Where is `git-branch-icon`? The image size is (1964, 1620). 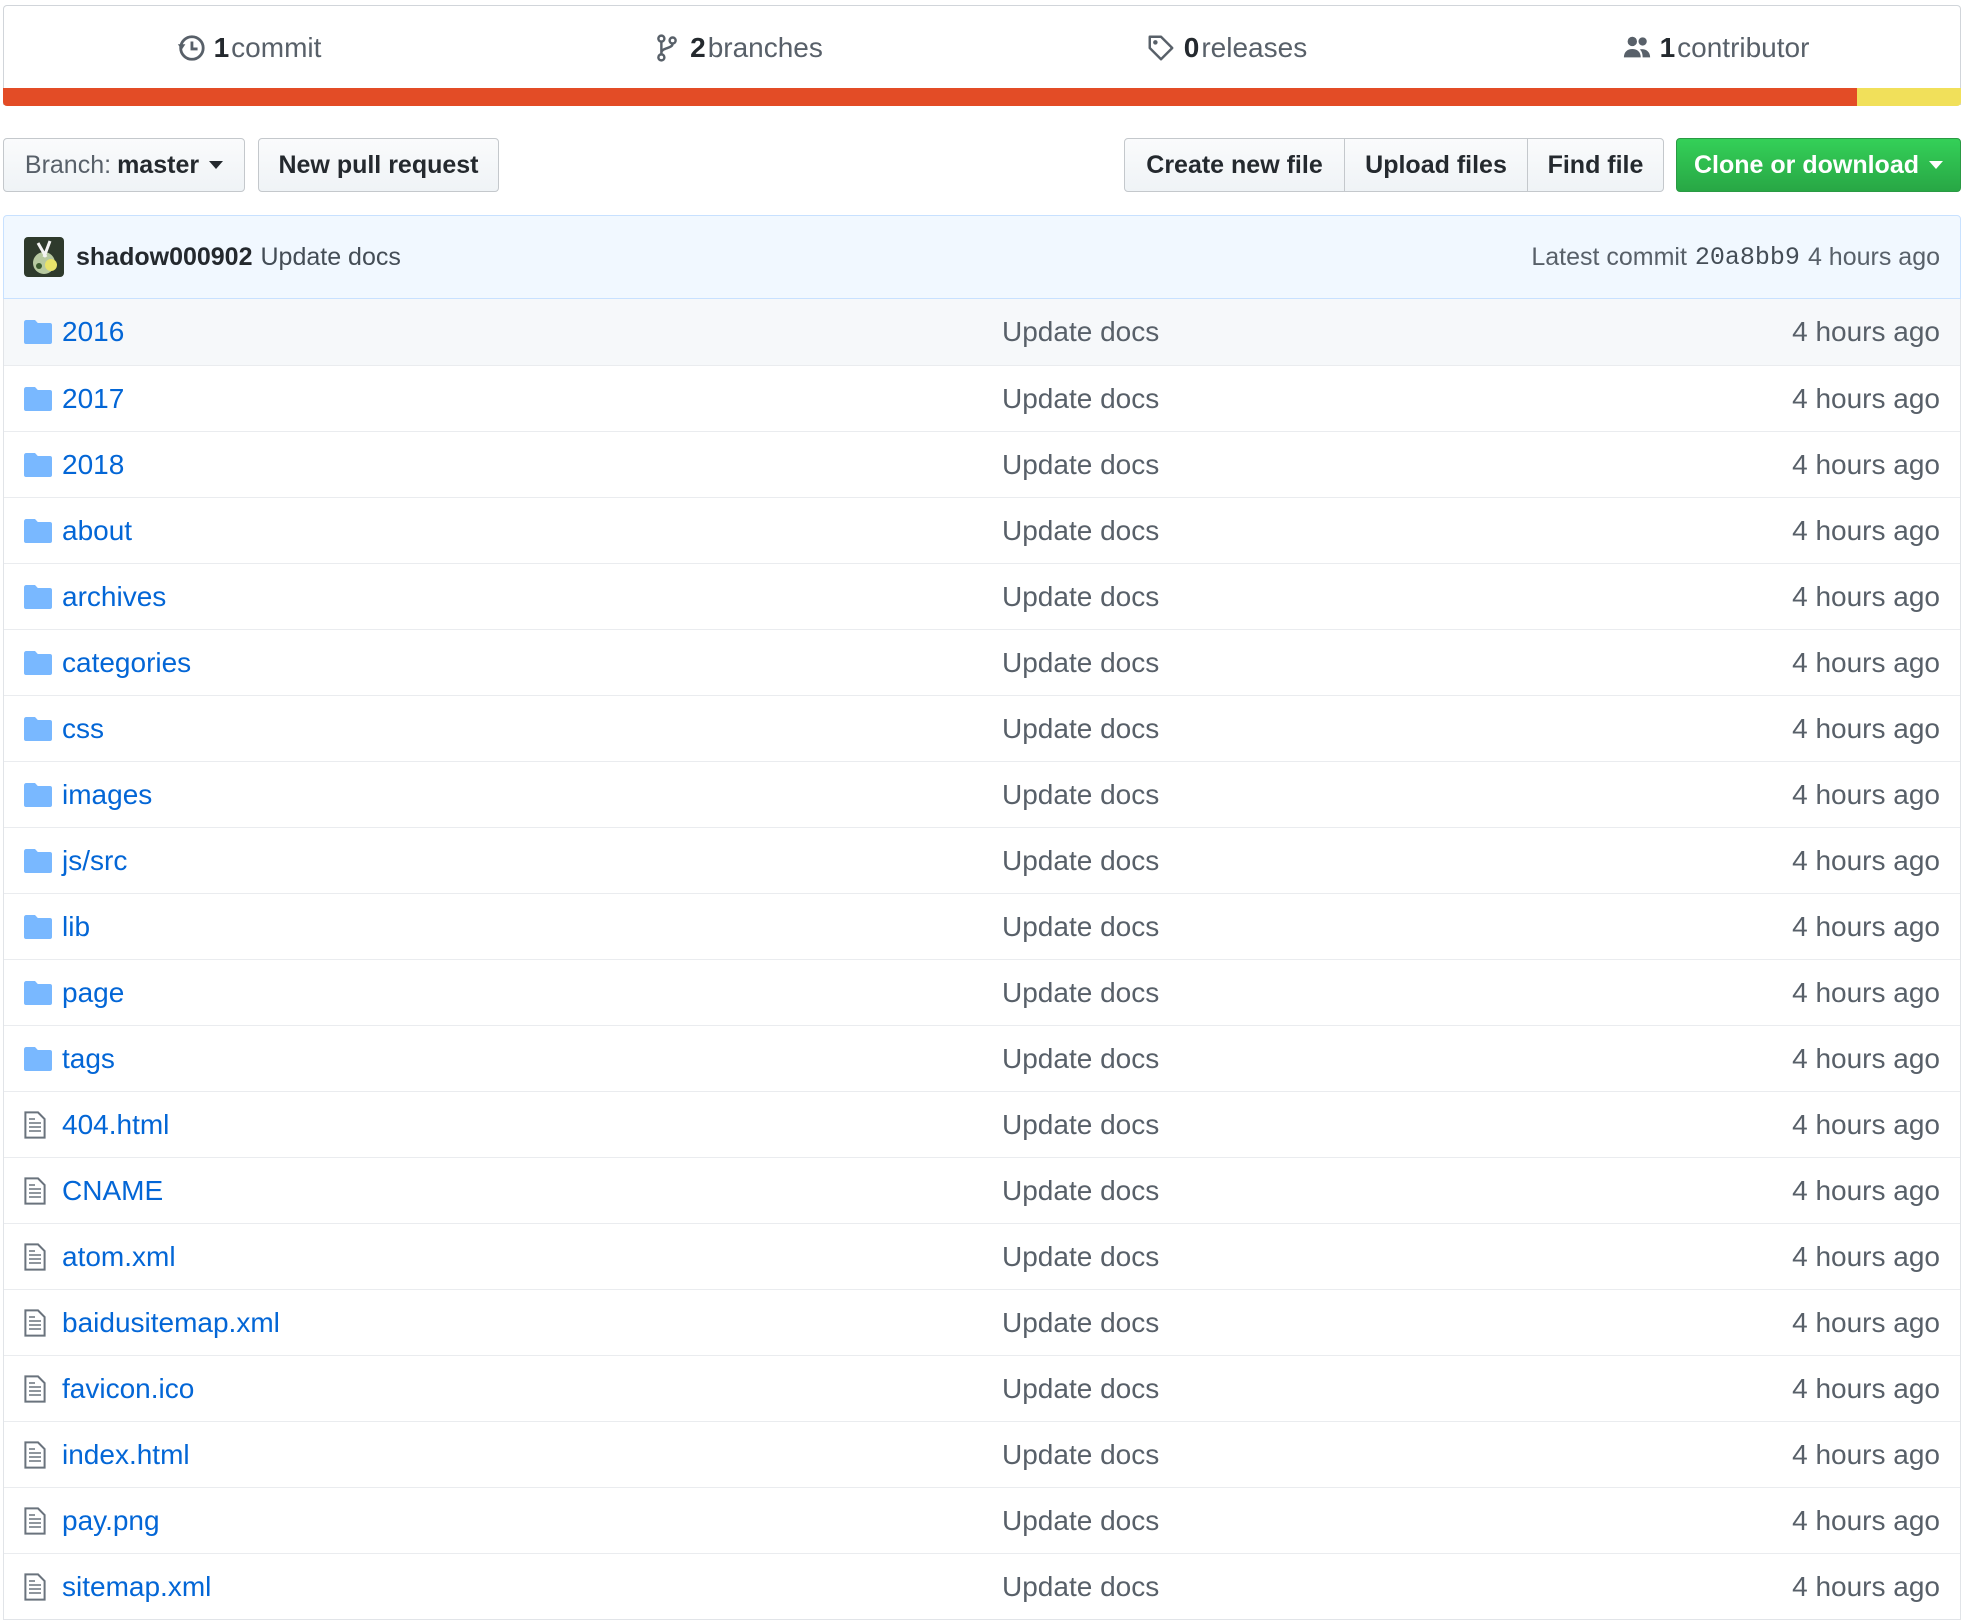 git-branch-icon is located at coordinates (667, 48).